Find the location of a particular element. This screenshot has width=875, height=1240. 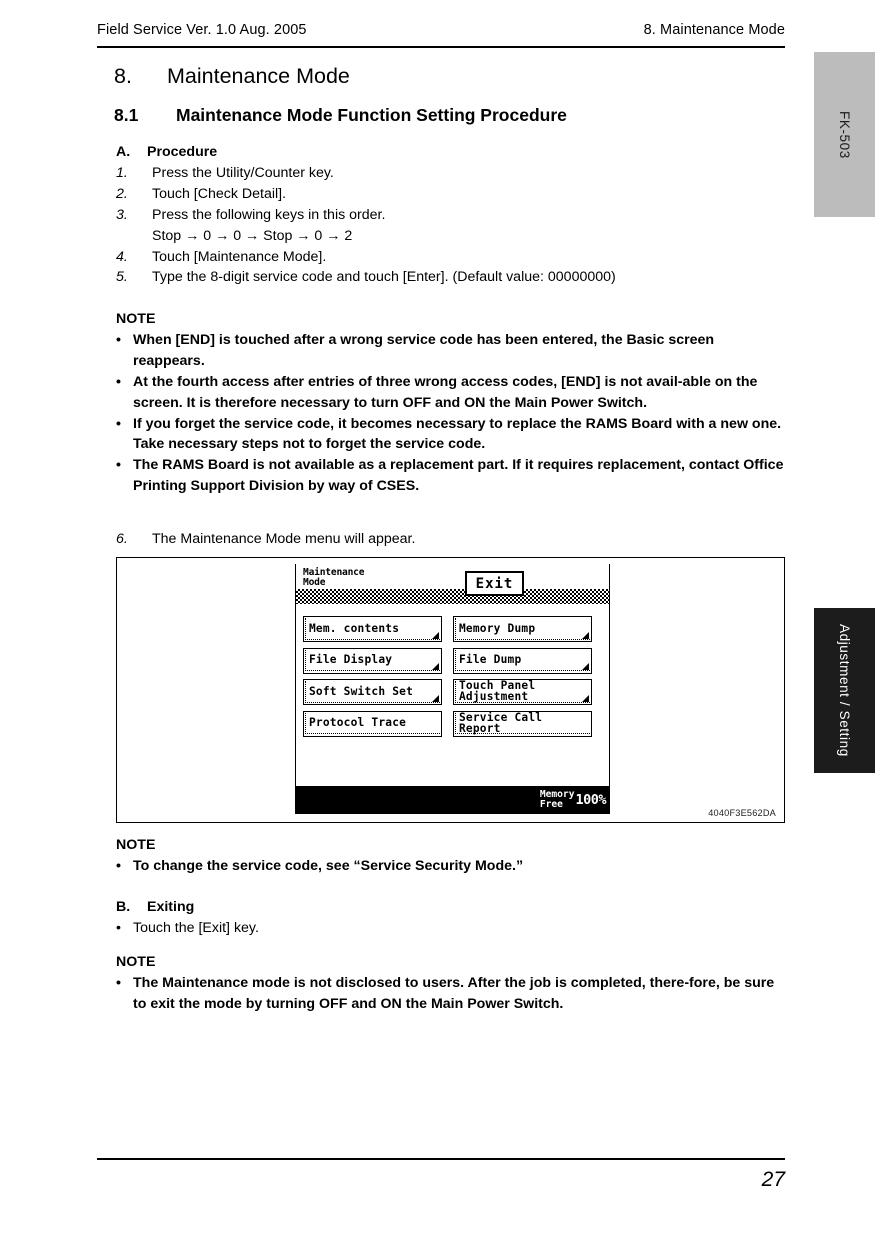

key-sequence: Stop → 0 → 0 → Stop → 0 → 2 is located at coordinates (252, 235).